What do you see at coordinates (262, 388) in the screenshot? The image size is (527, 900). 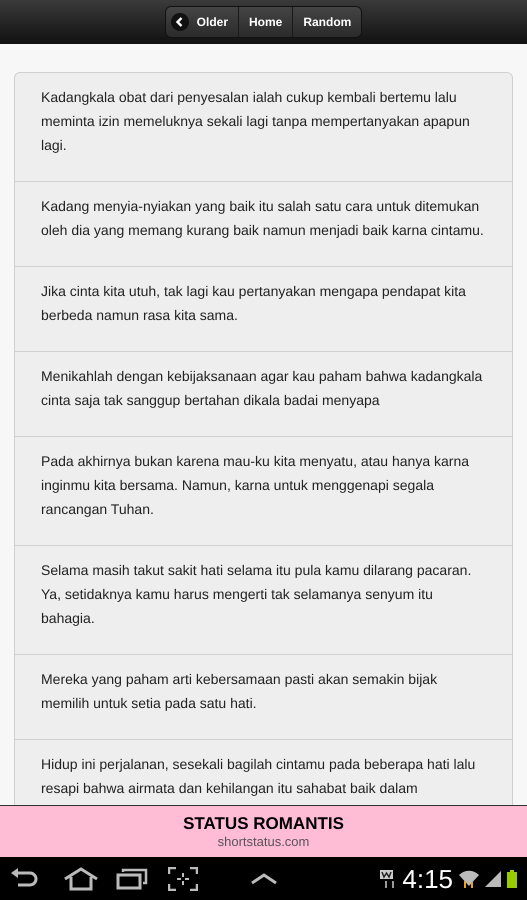 I see `quote-text: Menikahlah dengan kebijaksanaan agar kau paham bahwa kadangkala cinta saja tak sanggup bertahan dikala badai menyapa` at bounding box center [262, 388].